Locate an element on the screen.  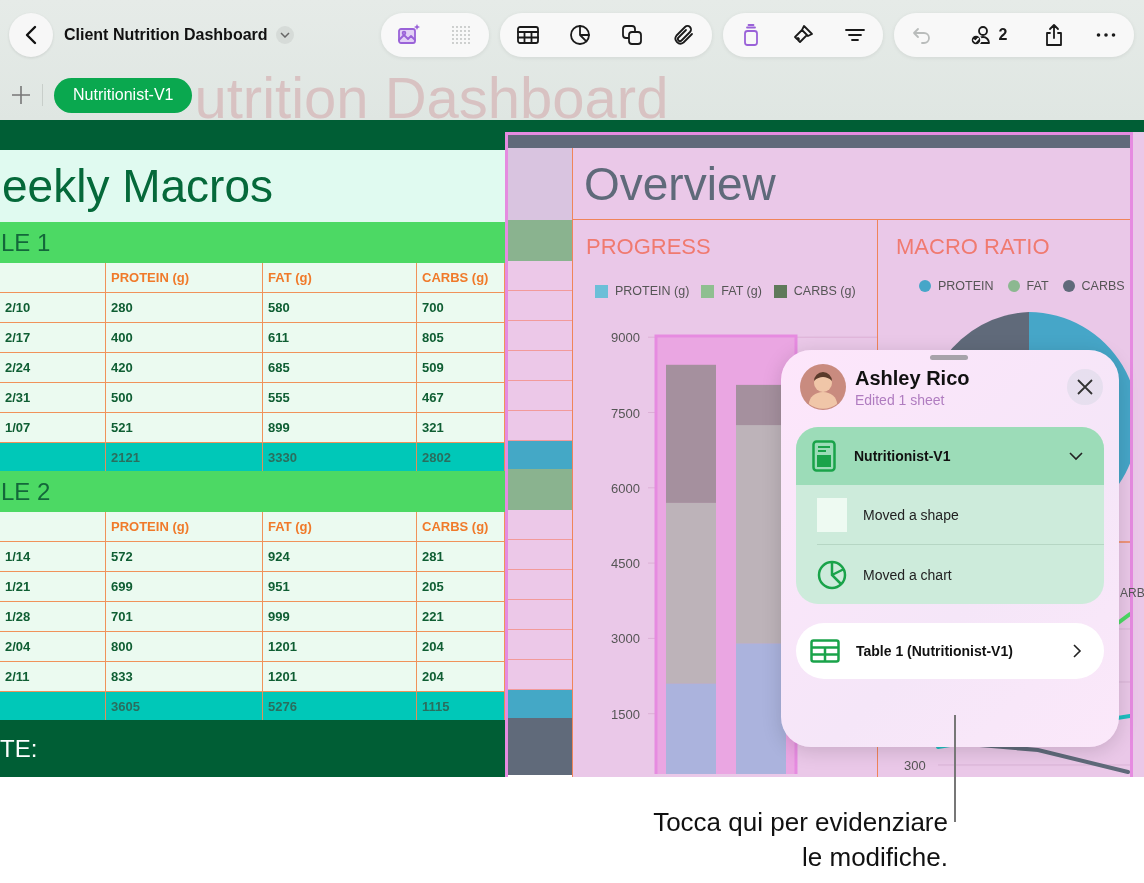
chart-title: MACRO RATIO is located at coordinates (973, 246).